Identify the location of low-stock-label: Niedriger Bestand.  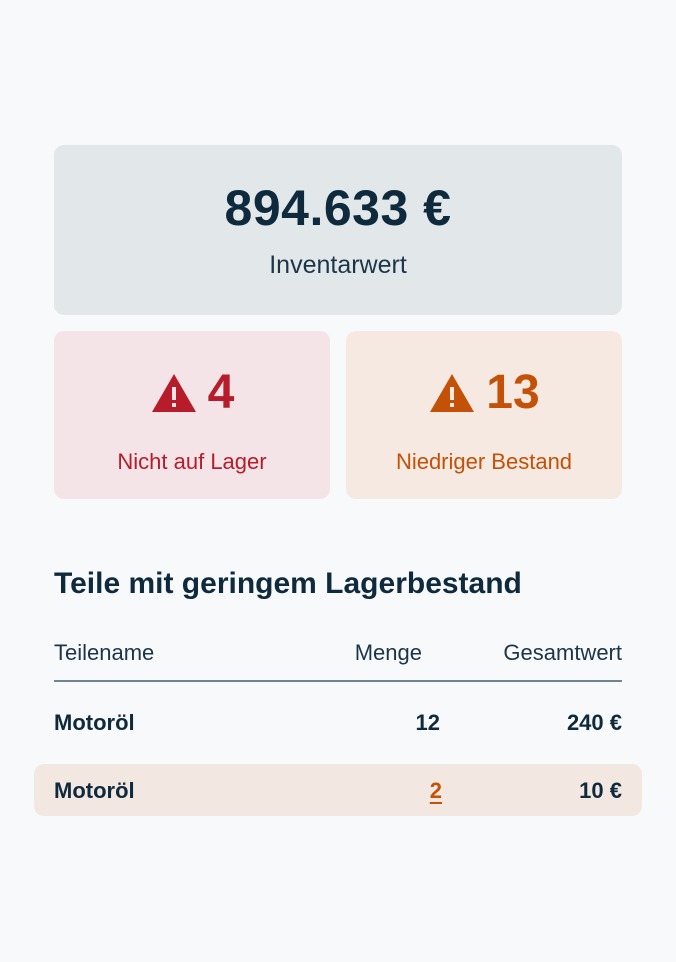
(484, 461).